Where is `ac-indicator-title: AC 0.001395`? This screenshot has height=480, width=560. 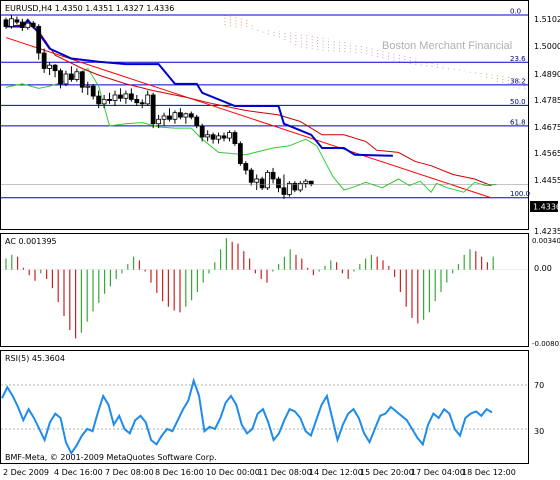 ac-indicator-title: AC 0.001395 is located at coordinates (31, 241).